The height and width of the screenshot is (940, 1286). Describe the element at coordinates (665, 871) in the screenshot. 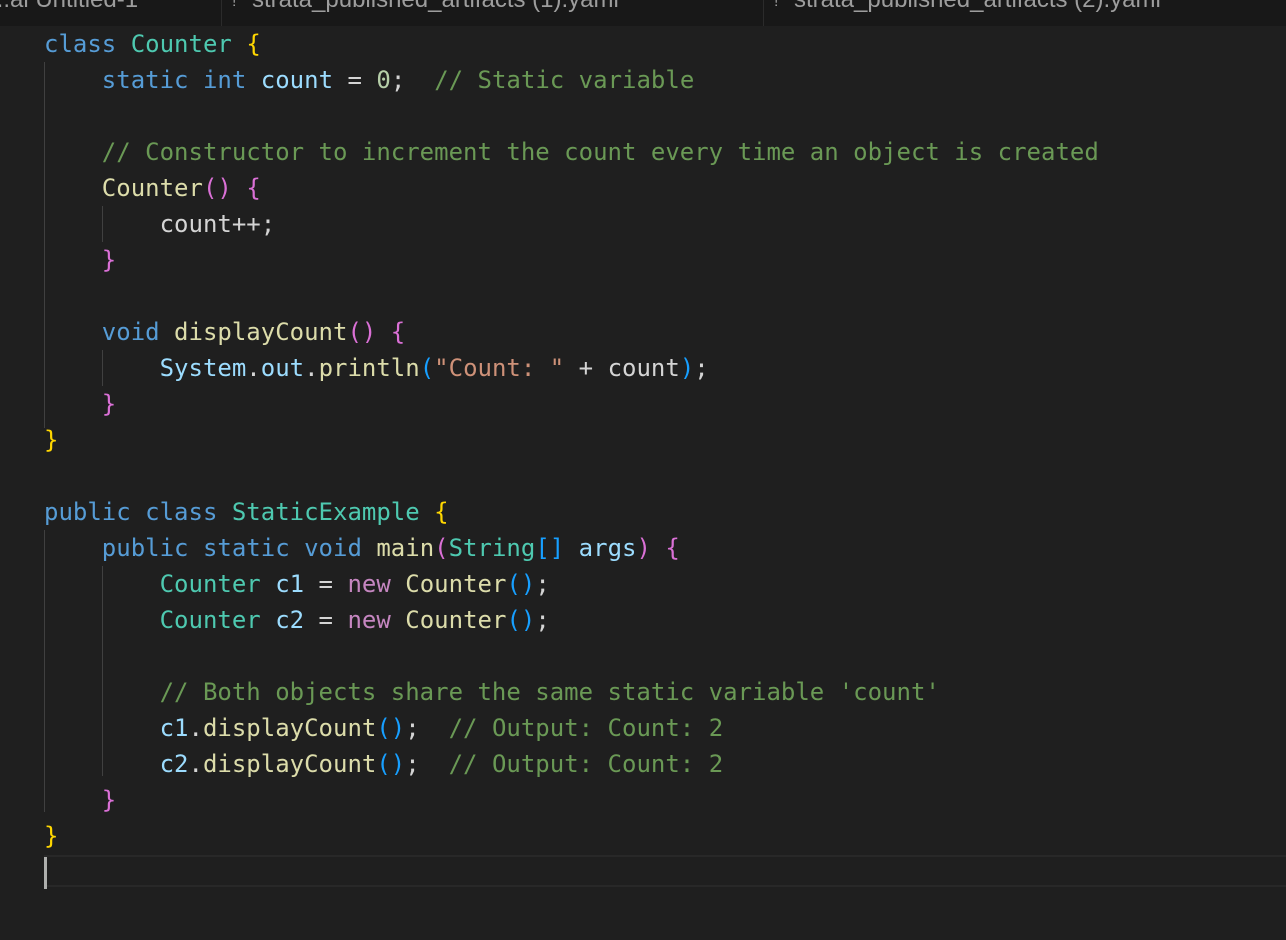

I see `current-line-highlight` at that location.